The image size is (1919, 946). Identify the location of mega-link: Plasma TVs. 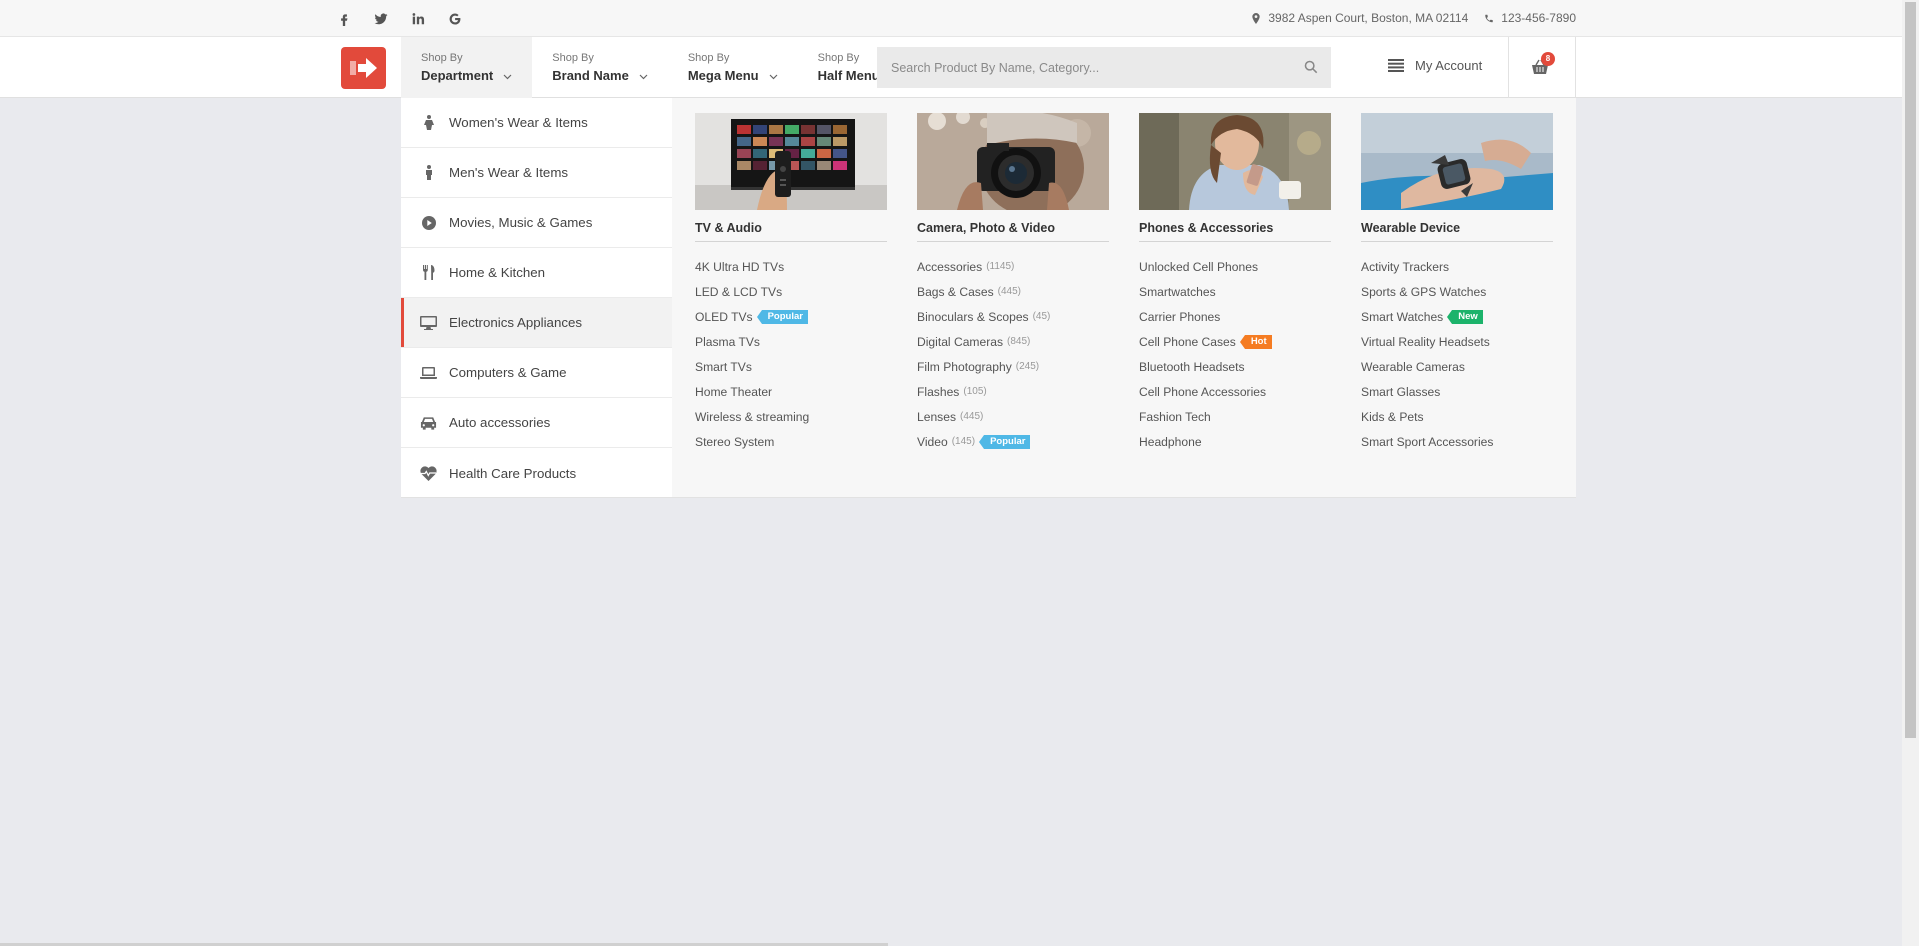
(791, 341).